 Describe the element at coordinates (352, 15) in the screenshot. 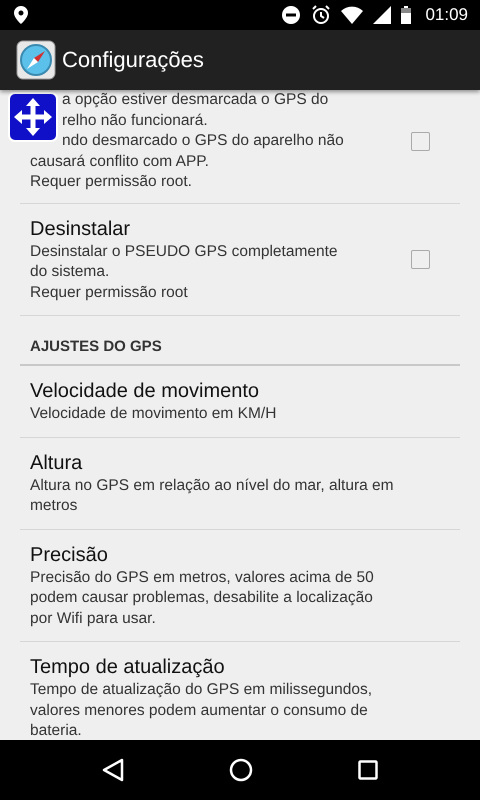

I see `wifi-icon` at that location.